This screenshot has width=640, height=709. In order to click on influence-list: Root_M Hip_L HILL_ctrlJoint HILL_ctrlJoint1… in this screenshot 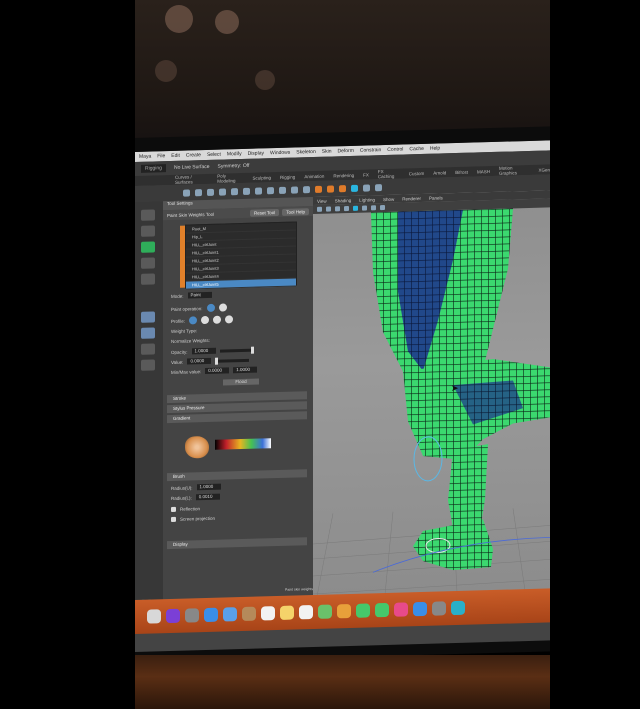, I will do `click(238, 255)`.